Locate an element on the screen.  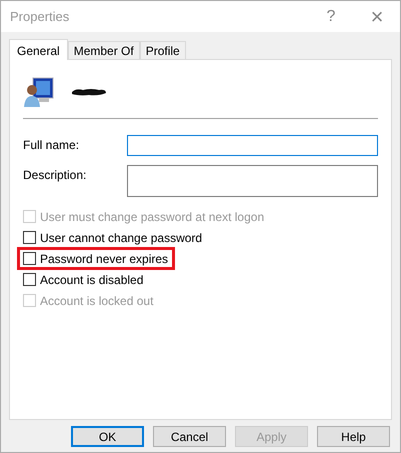
checkbox-label: Password never expires is located at coordinates (104, 259).